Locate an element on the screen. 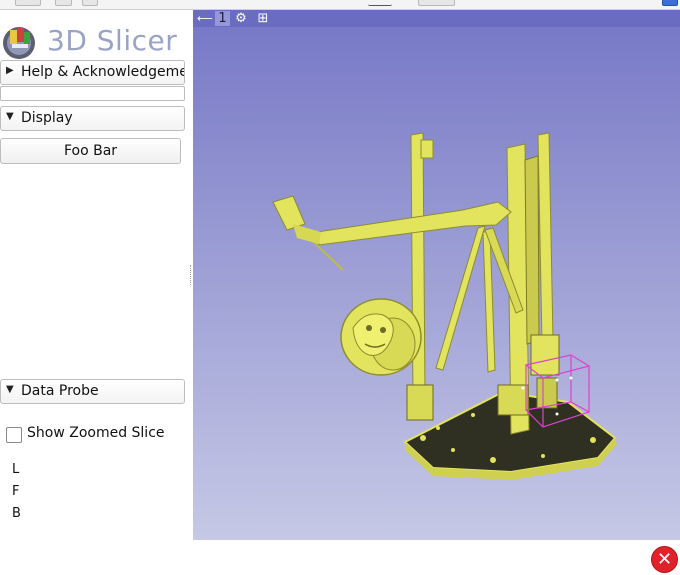  help-content-box is located at coordinates (92, 93).